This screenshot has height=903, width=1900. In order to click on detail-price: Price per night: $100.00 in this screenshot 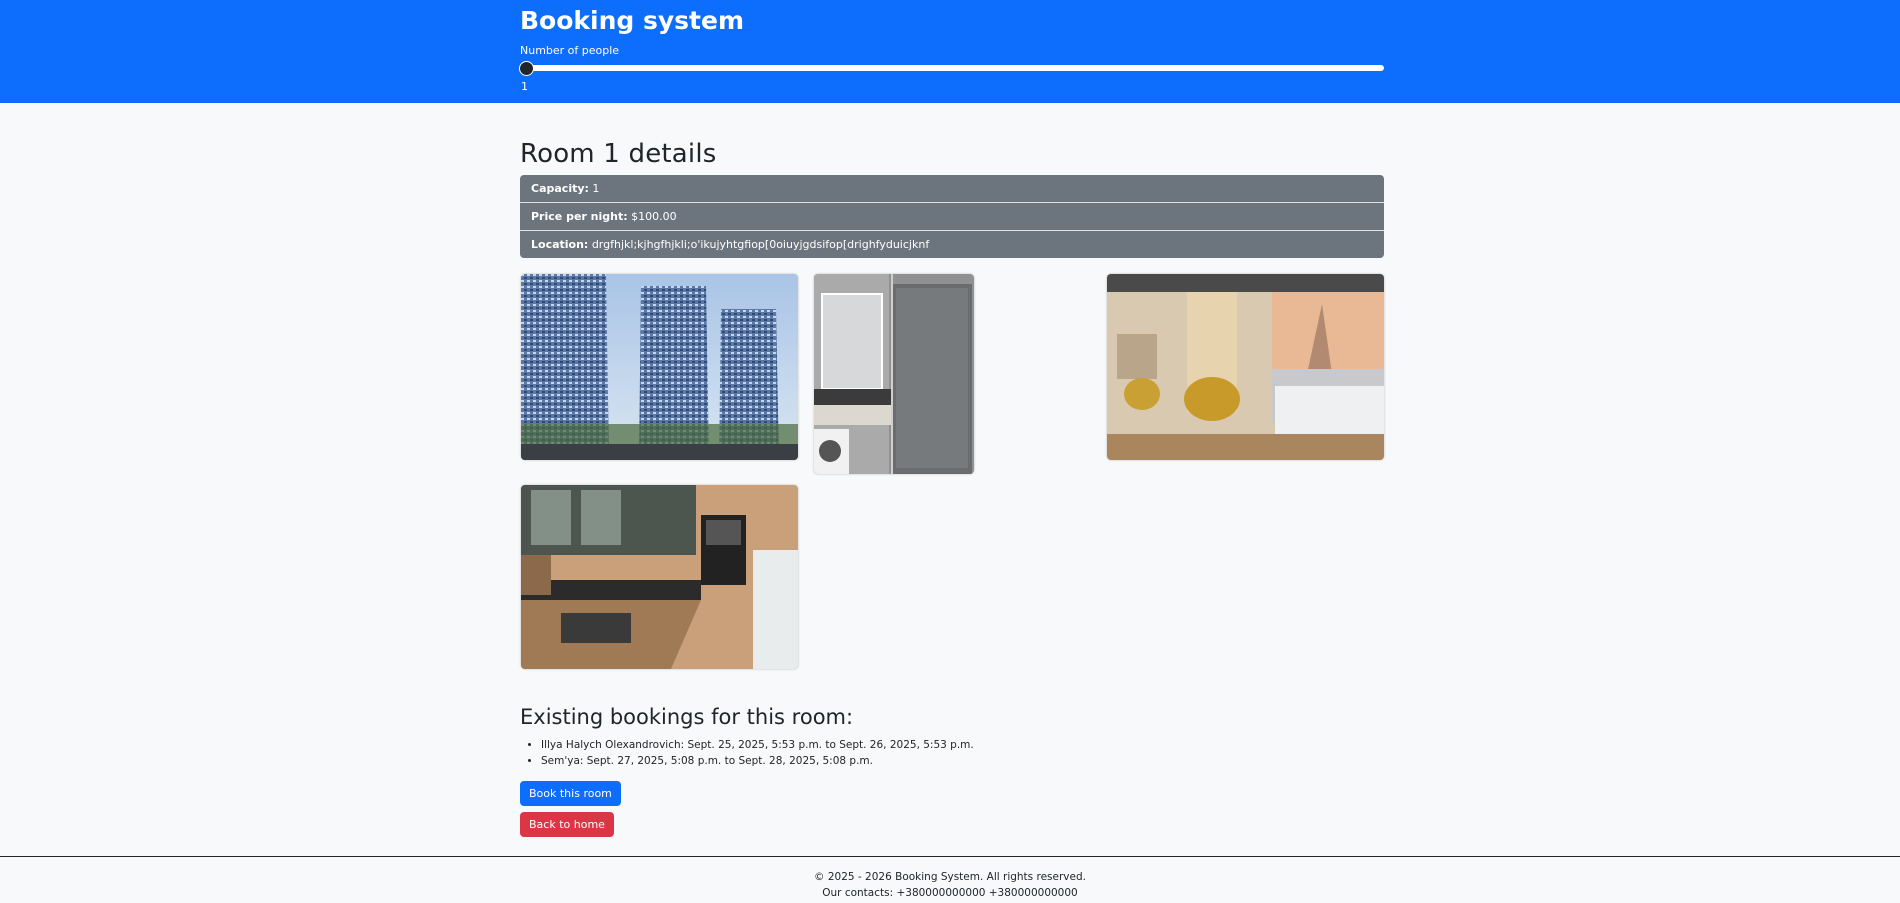, I will do `click(952, 217)`.